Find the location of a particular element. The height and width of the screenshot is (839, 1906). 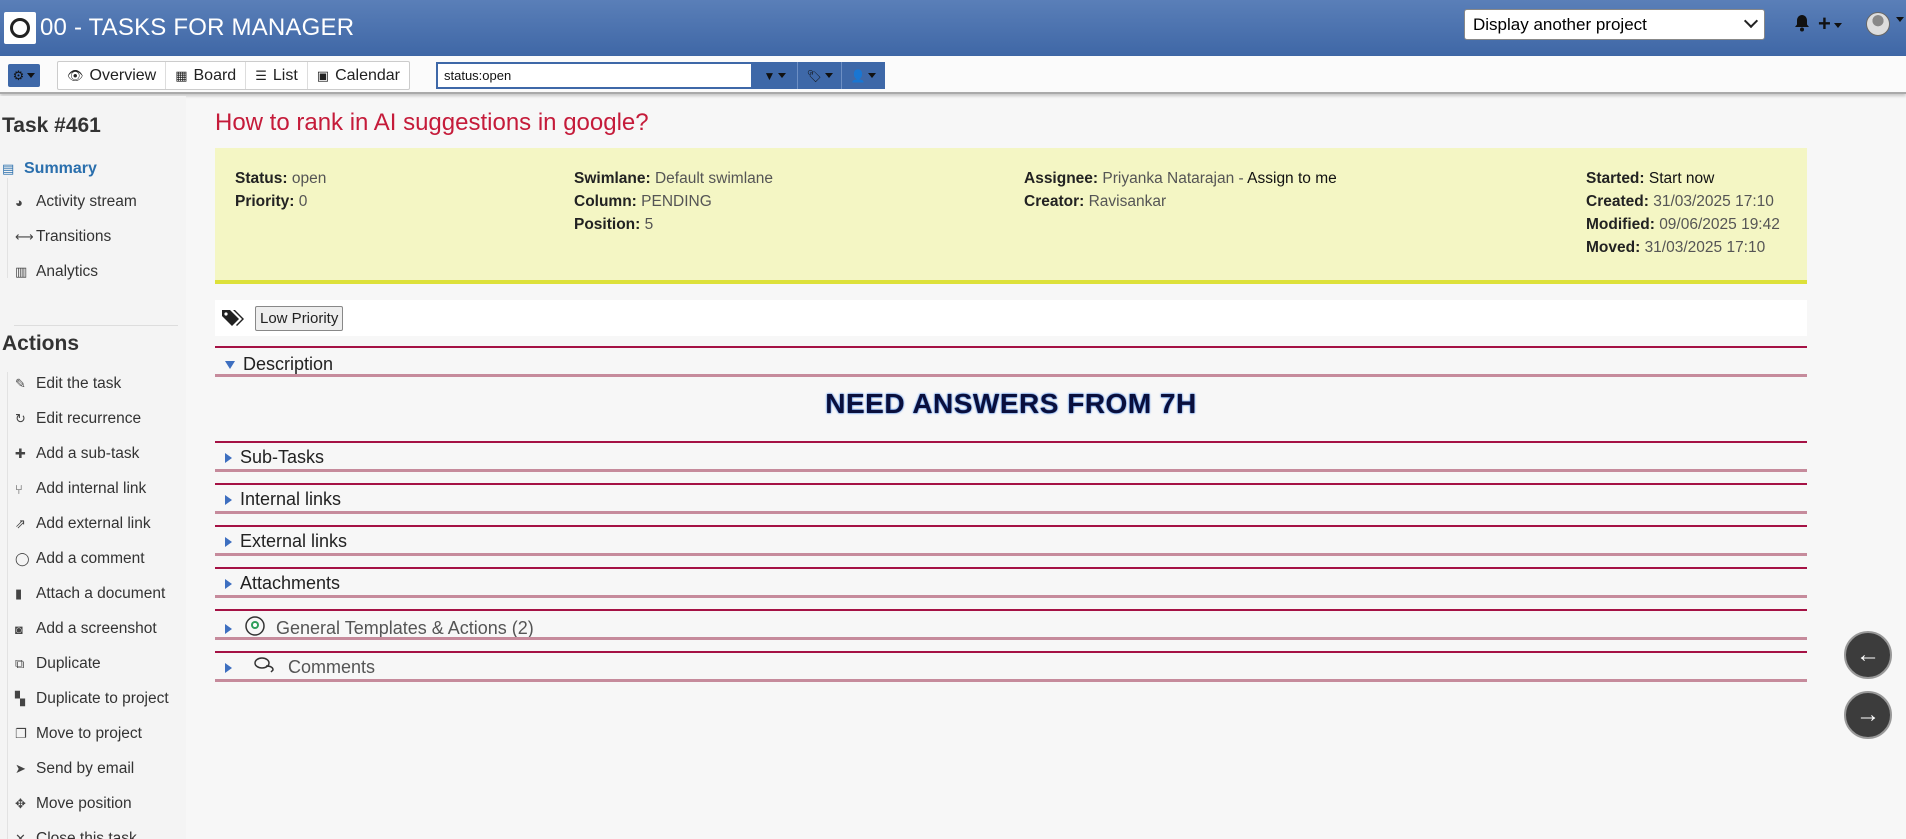

view-board-button: ▦ Board is located at coordinates (206, 75).